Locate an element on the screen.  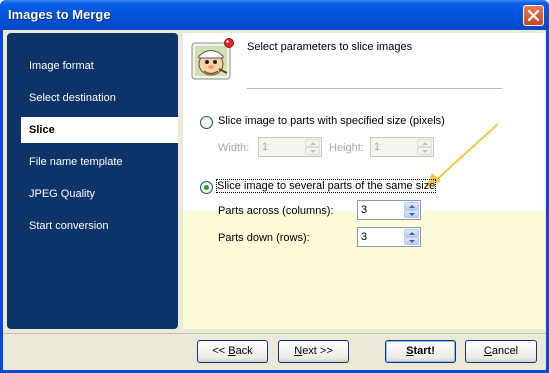
sidebar-item-label: Image format is located at coordinates (61, 66).